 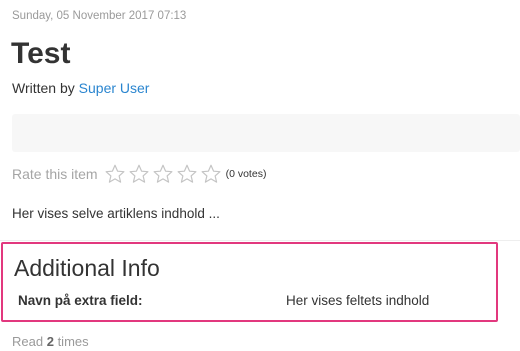 I want to click on hits-prefix: Read, so click(x=28, y=341).